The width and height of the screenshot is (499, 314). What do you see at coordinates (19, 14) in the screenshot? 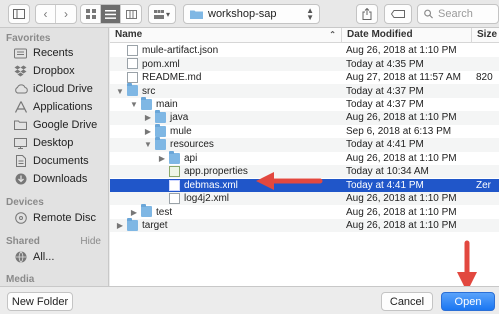
I see `sidebar-toggle-button` at bounding box center [19, 14].